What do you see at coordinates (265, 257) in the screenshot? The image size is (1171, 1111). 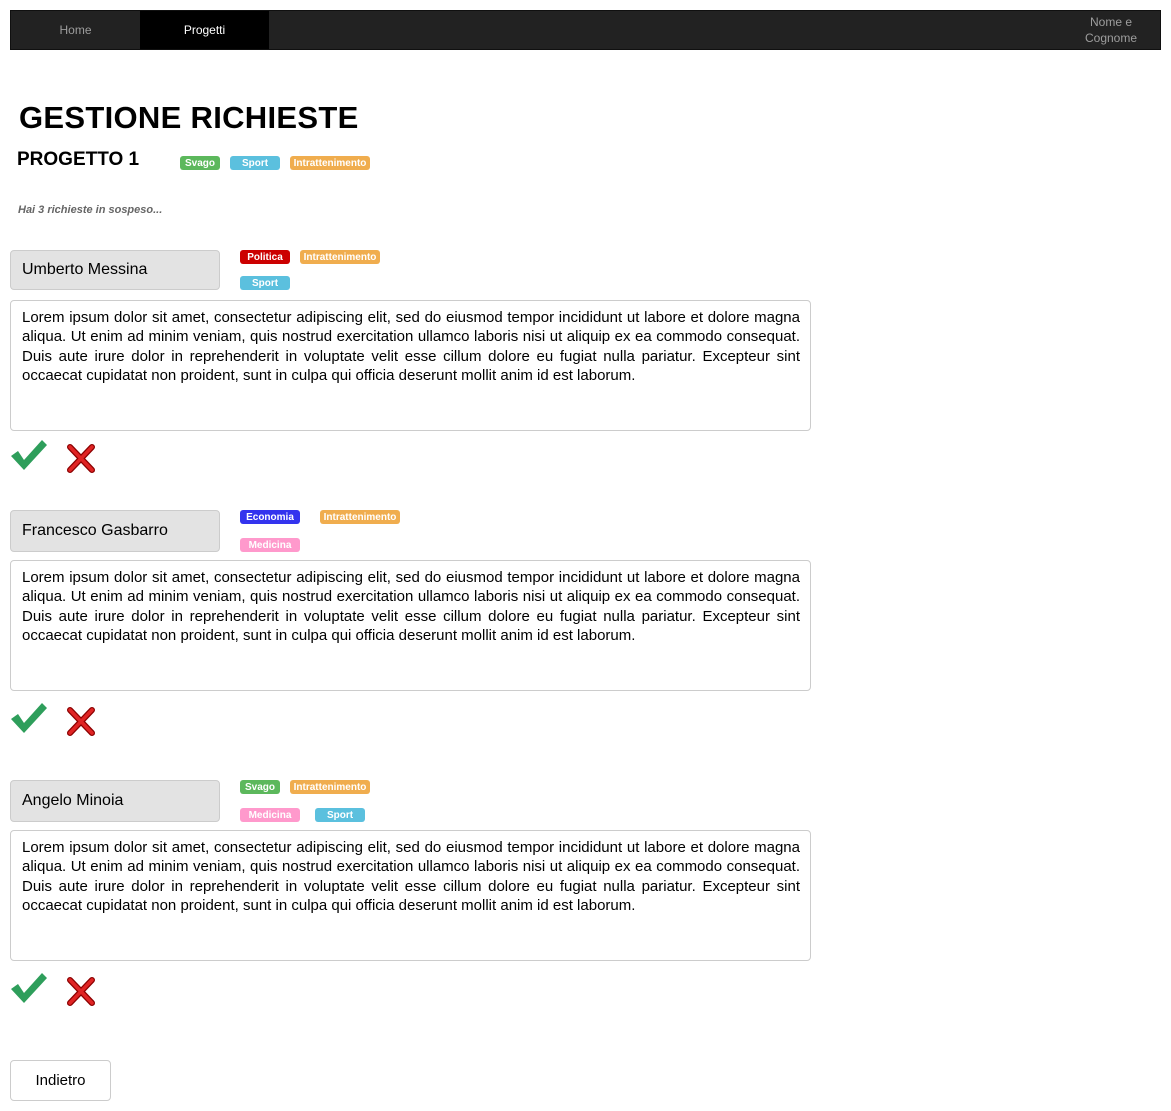 I see `request-1-tag-politica: Politica` at bounding box center [265, 257].